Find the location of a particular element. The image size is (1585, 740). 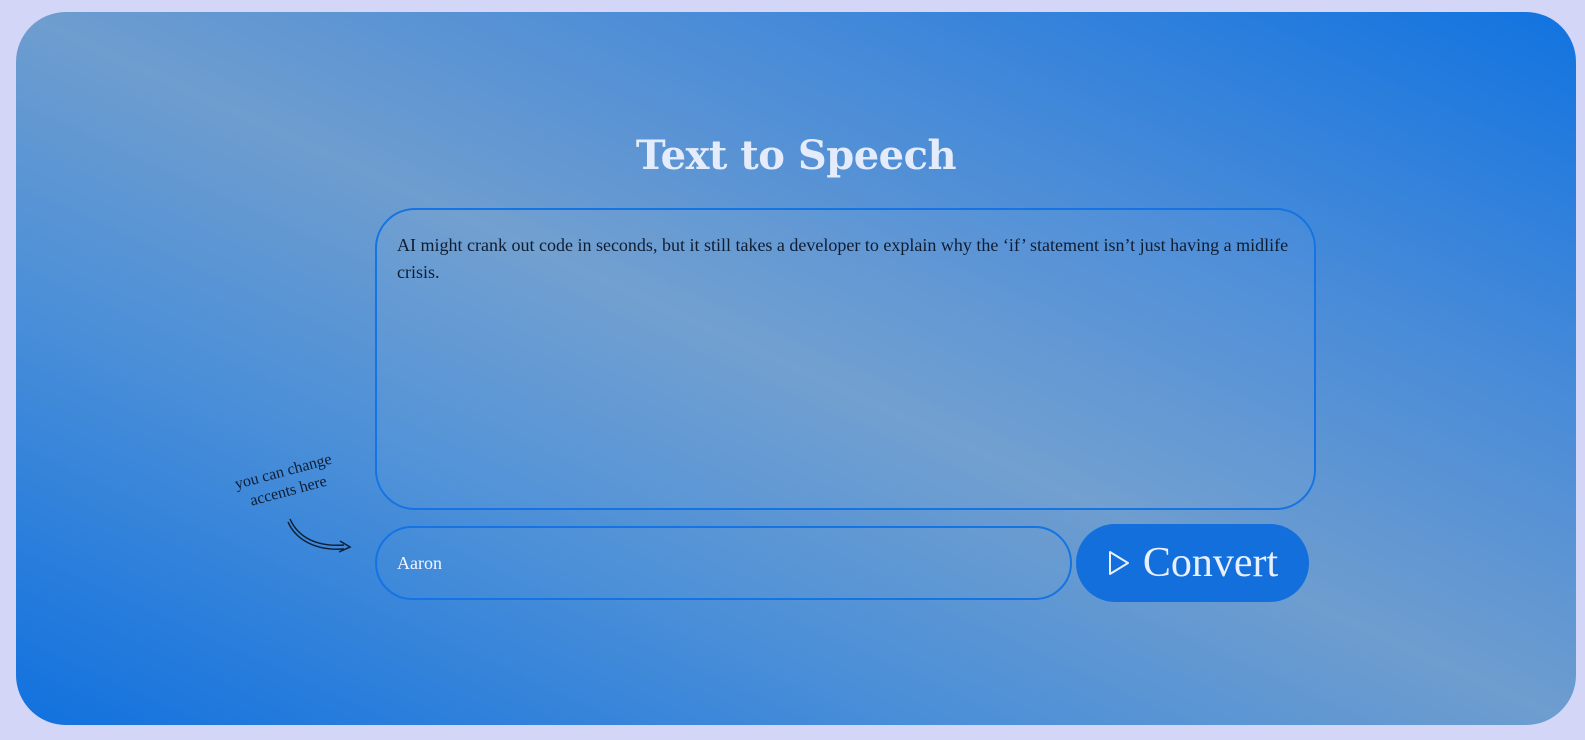

convert-label: Convert is located at coordinates (1210, 563).